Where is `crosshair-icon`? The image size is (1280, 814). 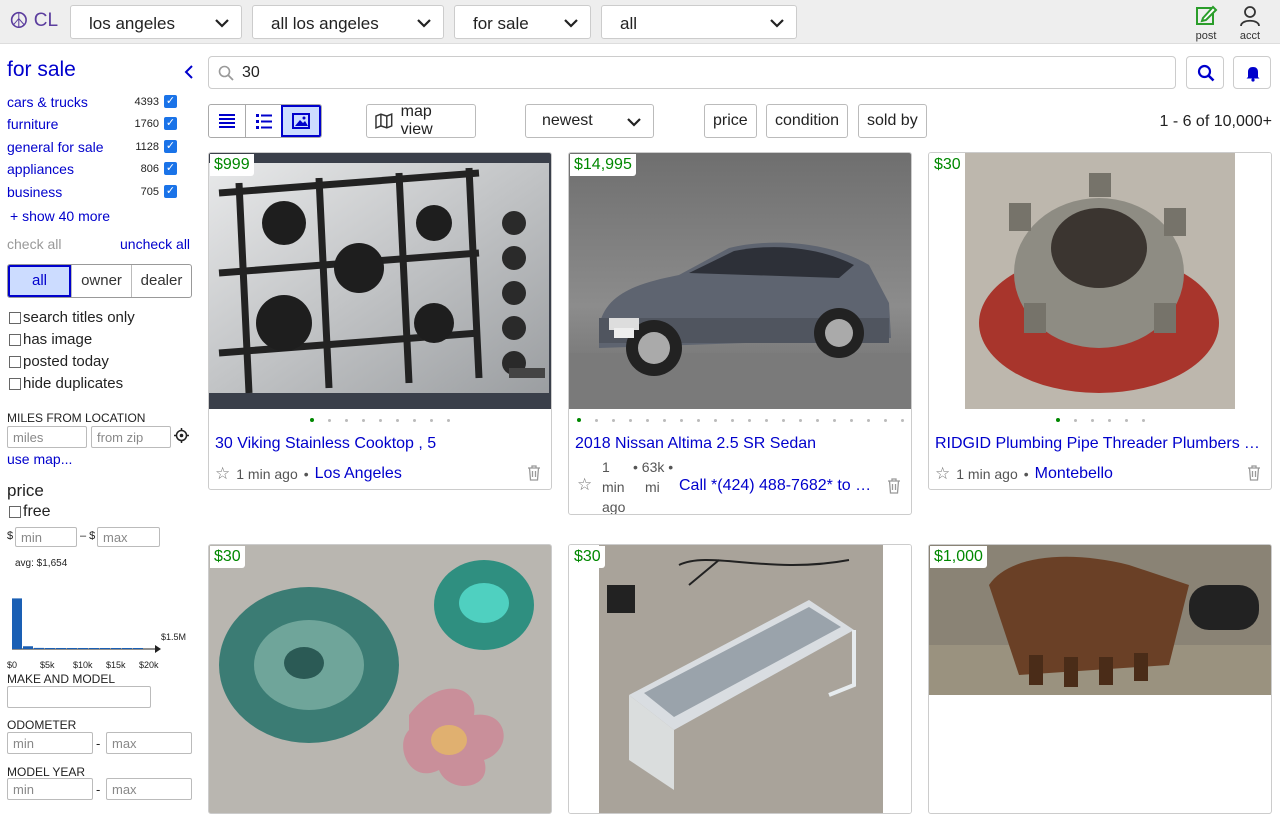 crosshair-icon is located at coordinates (181, 435).